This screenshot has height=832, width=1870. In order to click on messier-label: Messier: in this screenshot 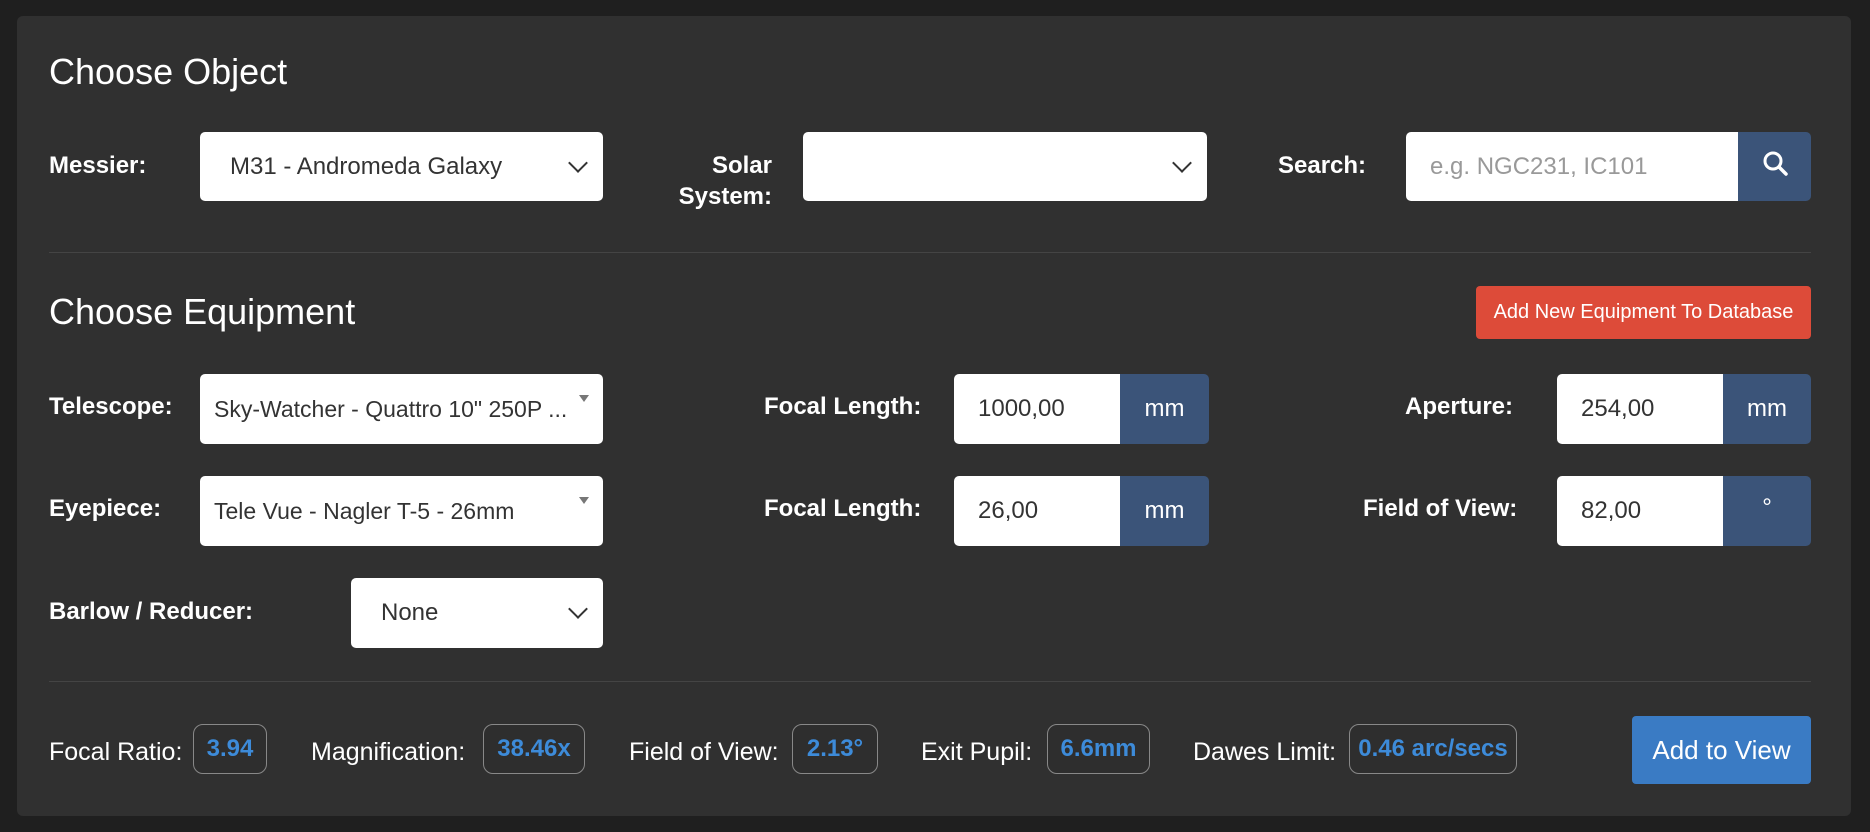, I will do `click(98, 165)`.